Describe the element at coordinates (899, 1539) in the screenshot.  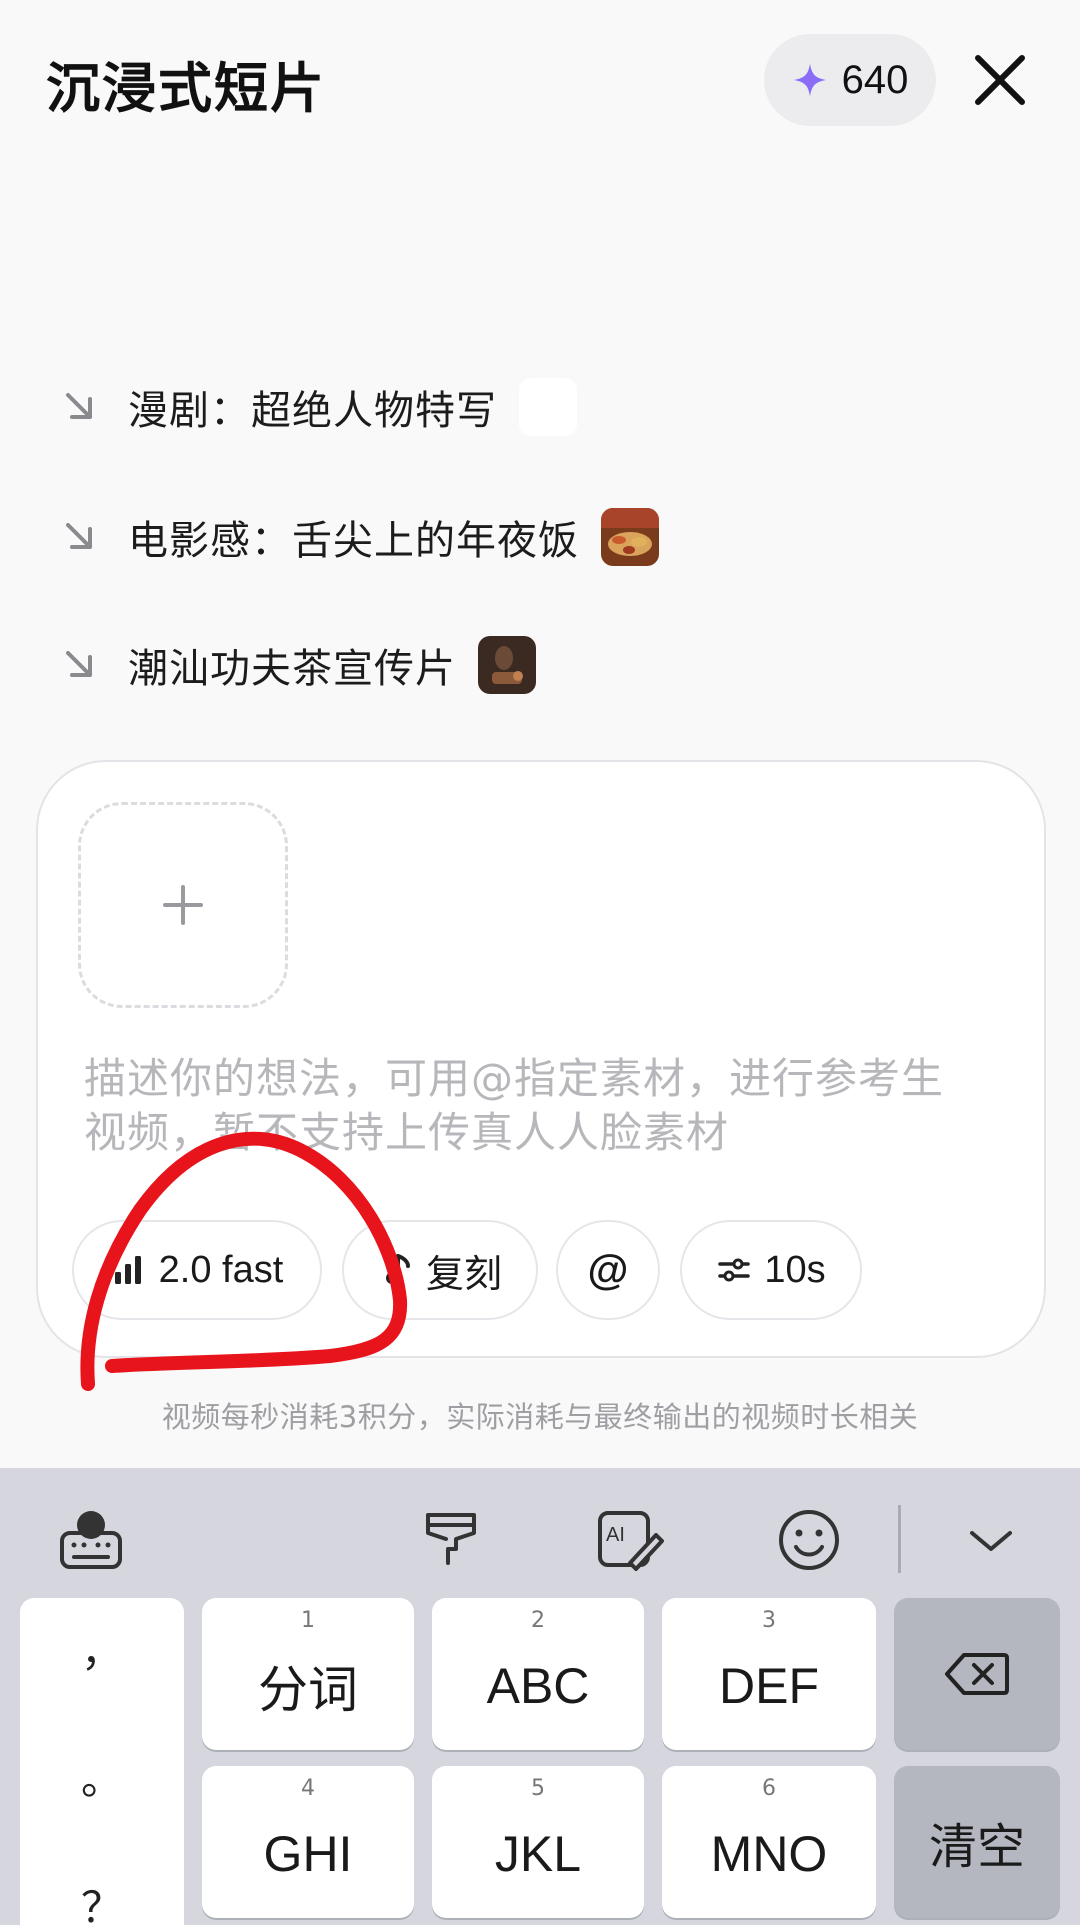
I see `toolbar-divider` at that location.